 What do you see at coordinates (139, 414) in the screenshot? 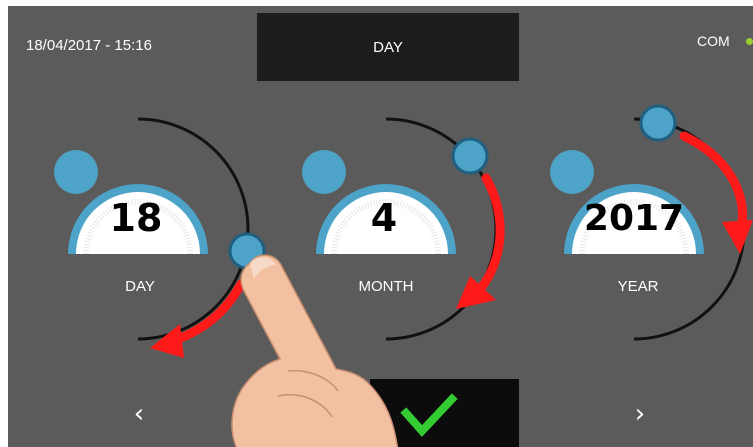
I see `chevron-left-icon: ‹` at bounding box center [139, 414].